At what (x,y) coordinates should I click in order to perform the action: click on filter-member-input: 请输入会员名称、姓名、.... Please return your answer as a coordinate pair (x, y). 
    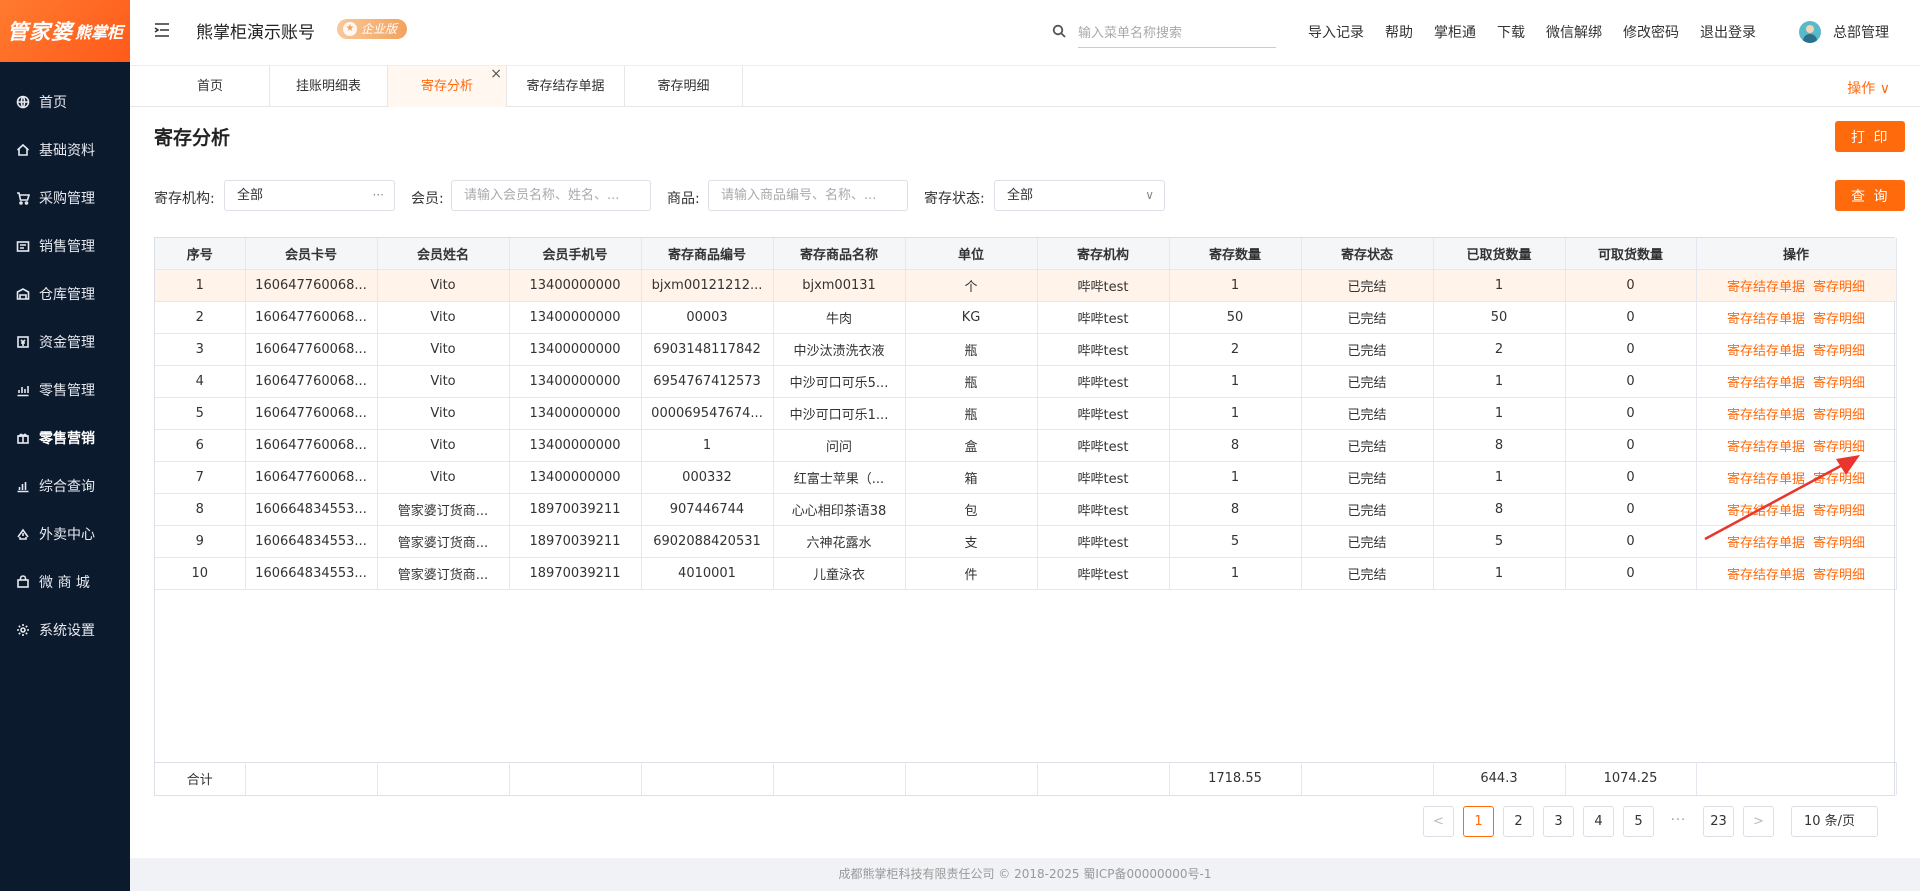
    Looking at the image, I should click on (551, 195).